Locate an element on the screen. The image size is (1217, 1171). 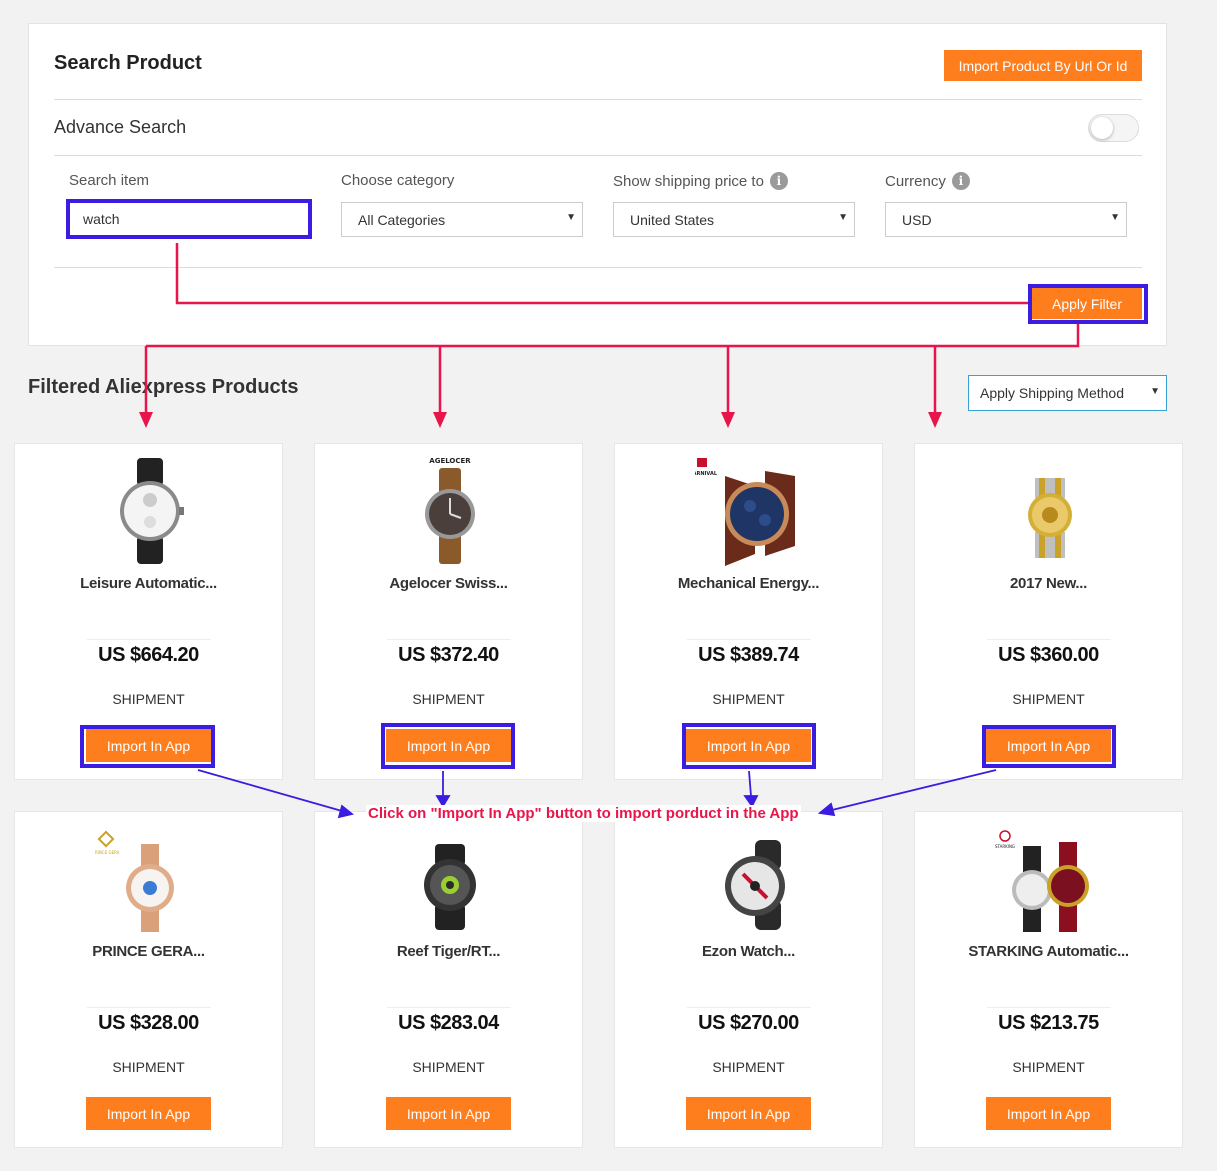
currency-label: Currency i is located at coordinates (927, 181).